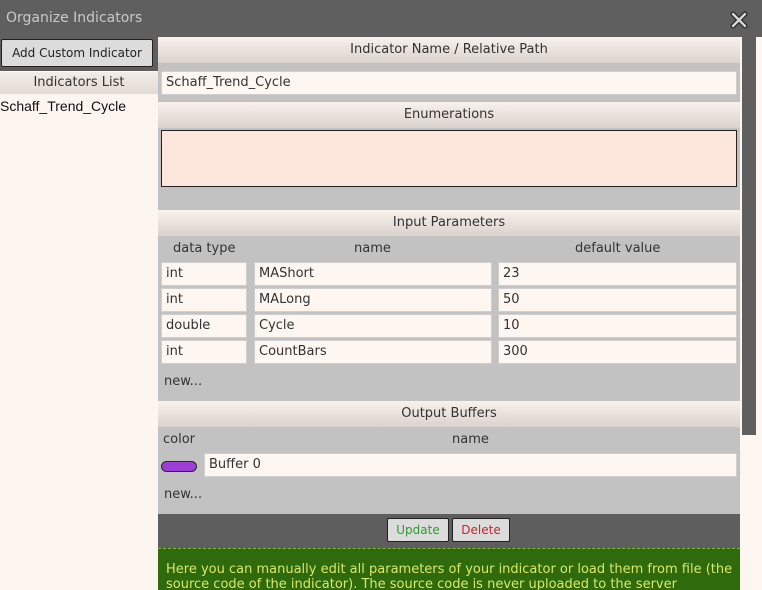 The height and width of the screenshot is (590, 762). Describe the element at coordinates (449, 50) in the screenshot. I see `name-section-header: Indicator Name / Relative Path` at that location.